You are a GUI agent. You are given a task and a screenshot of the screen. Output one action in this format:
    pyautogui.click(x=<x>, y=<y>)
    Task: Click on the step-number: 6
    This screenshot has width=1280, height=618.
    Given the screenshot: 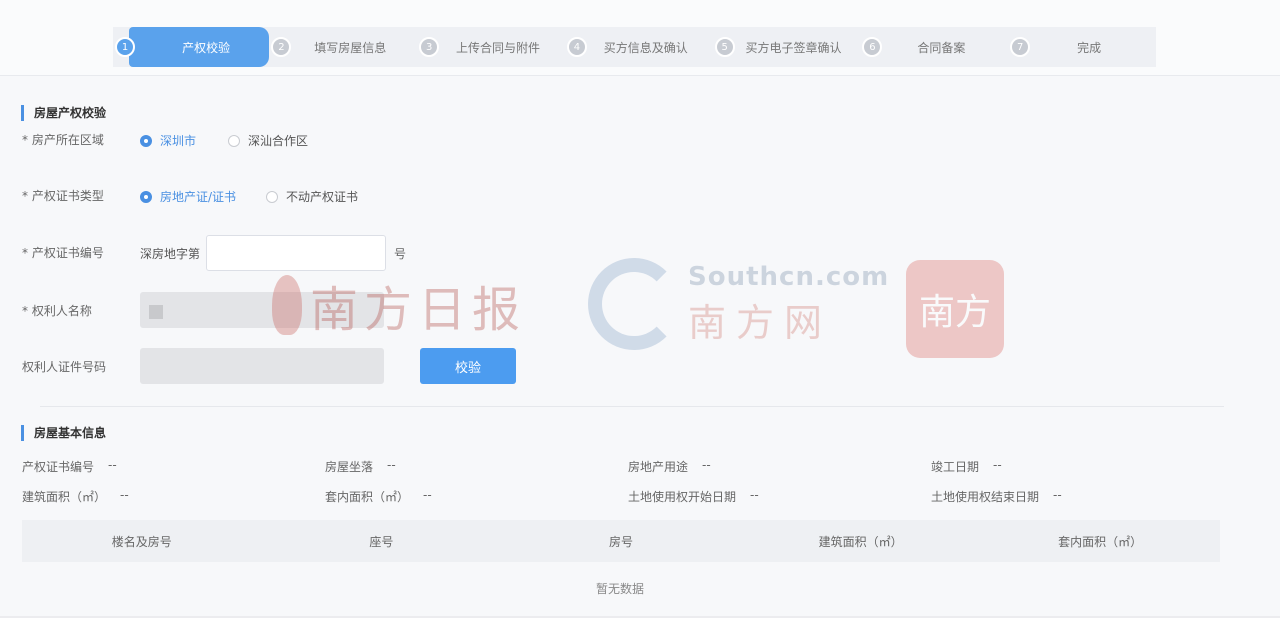 What is the action you would take?
    pyautogui.click(x=872, y=47)
    